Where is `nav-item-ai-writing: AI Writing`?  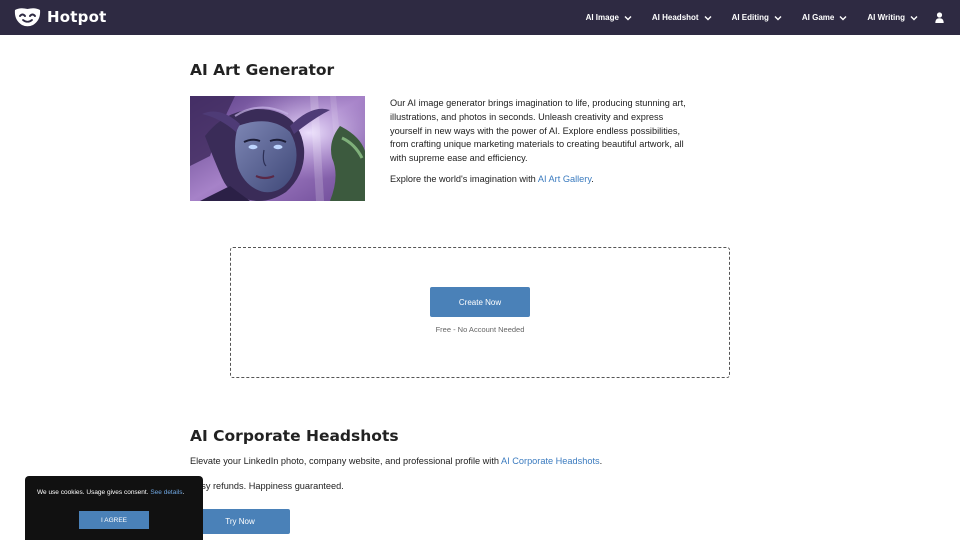
nav-item-ai-writing: AI Writing is located at coordinates (892, 17).